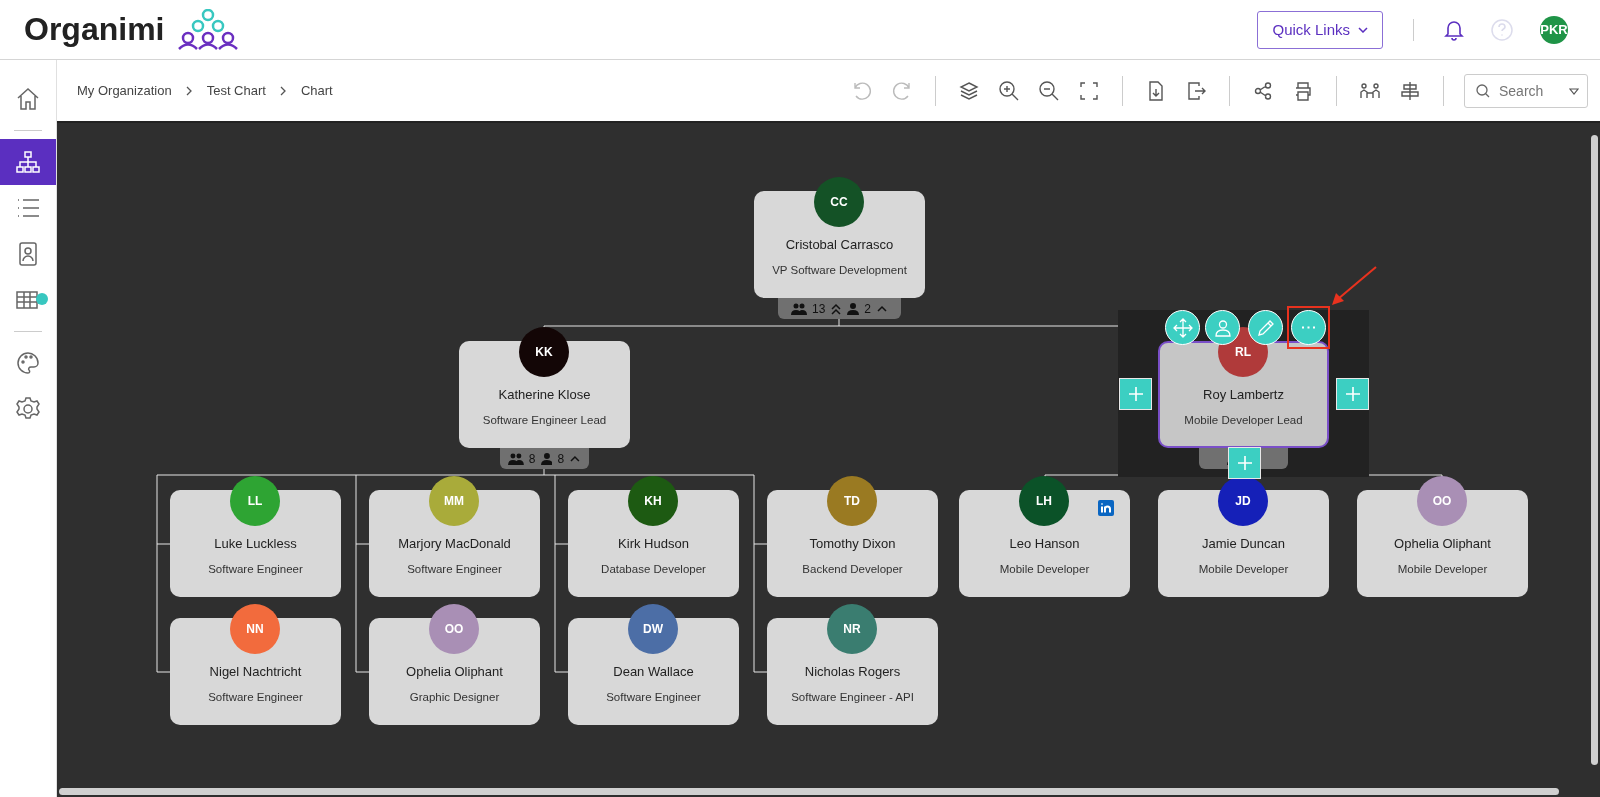 This screenshot has height=797, width=1600. I want to click on layers-icon, so click(969, 90).